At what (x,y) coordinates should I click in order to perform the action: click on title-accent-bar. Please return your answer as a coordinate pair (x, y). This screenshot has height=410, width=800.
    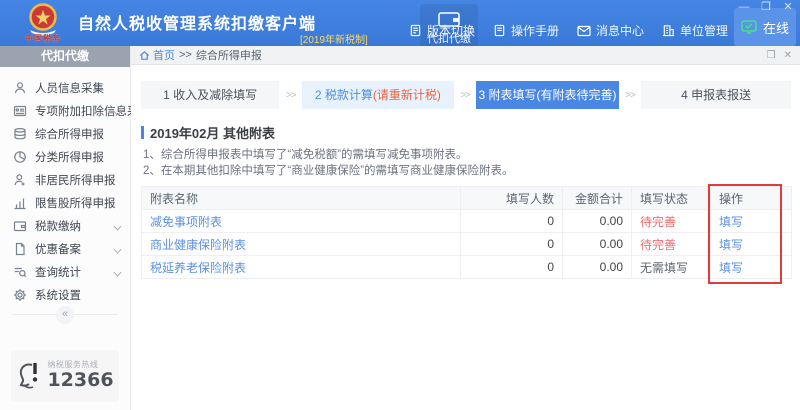
    Looking at the image, I should click on (142, 132).